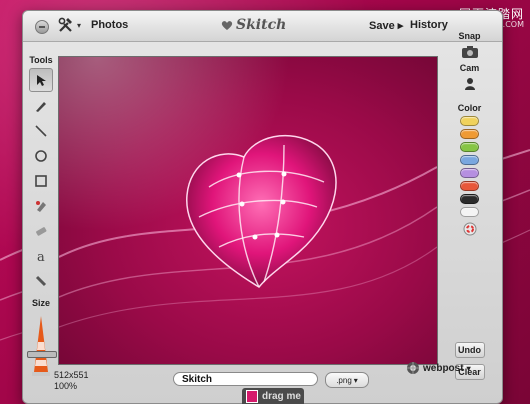 The image size is (530, 404). I want to click on highlighter-tool, so click(41, 206).